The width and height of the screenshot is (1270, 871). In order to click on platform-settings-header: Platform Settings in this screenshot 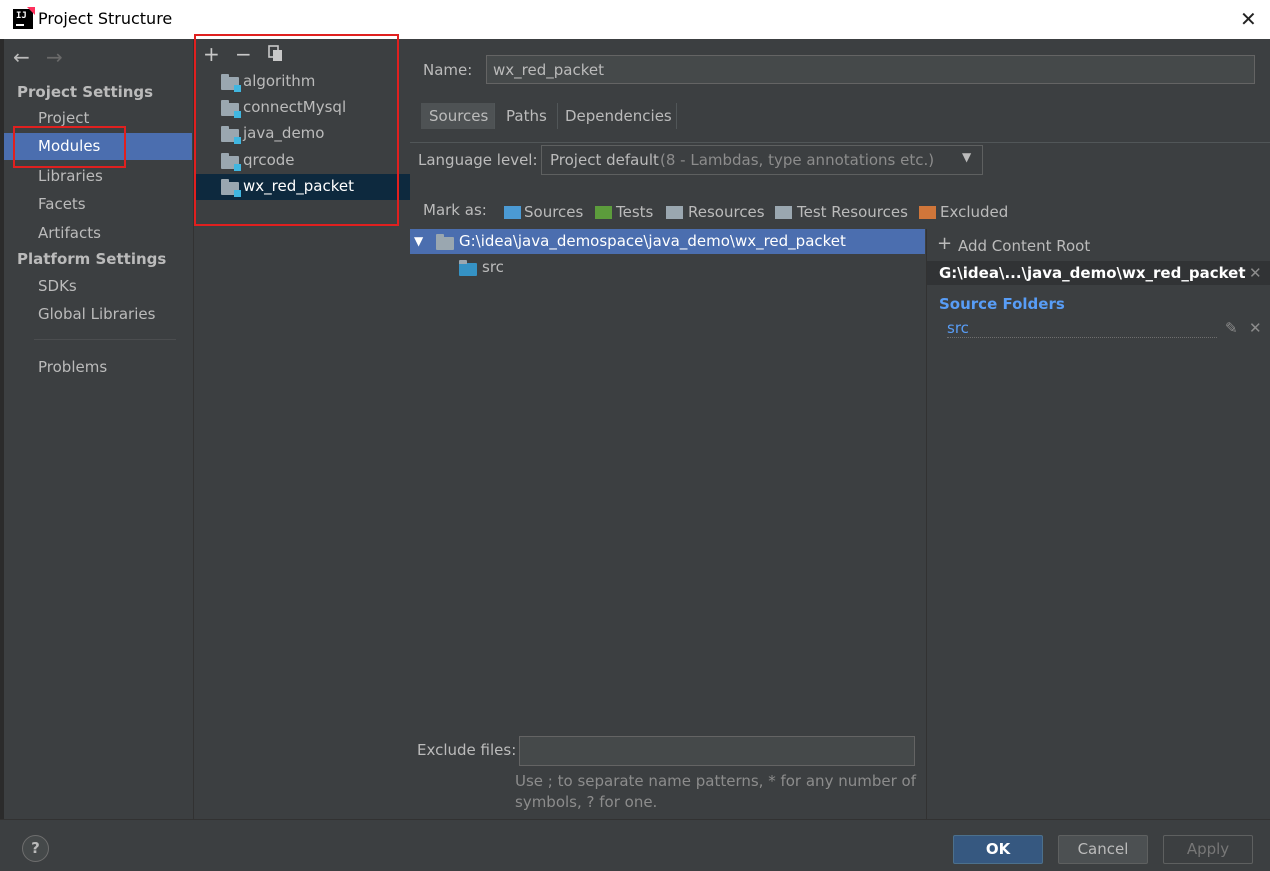, I will do `click(92, 259)`.